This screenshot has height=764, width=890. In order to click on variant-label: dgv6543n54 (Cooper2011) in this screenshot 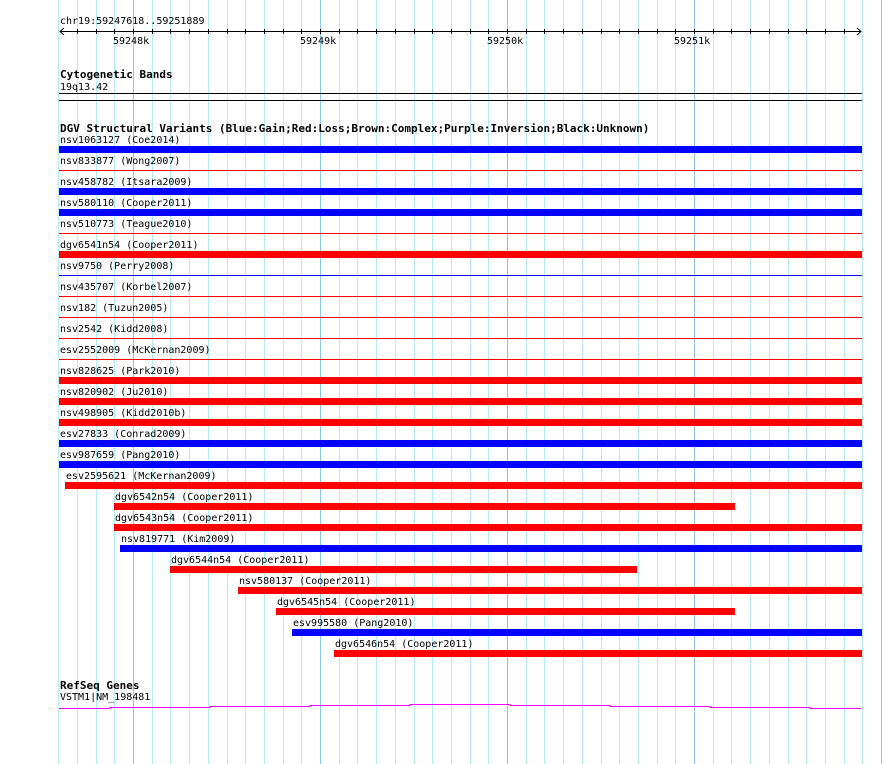, I will do `click(184, 518)`.